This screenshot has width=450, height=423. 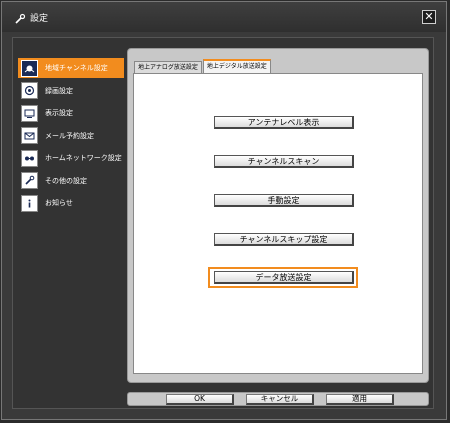 What do you see at coordinates (29, 68) in the screenshot?
I see `broadcast-icon` at bounding box center [29, 68].